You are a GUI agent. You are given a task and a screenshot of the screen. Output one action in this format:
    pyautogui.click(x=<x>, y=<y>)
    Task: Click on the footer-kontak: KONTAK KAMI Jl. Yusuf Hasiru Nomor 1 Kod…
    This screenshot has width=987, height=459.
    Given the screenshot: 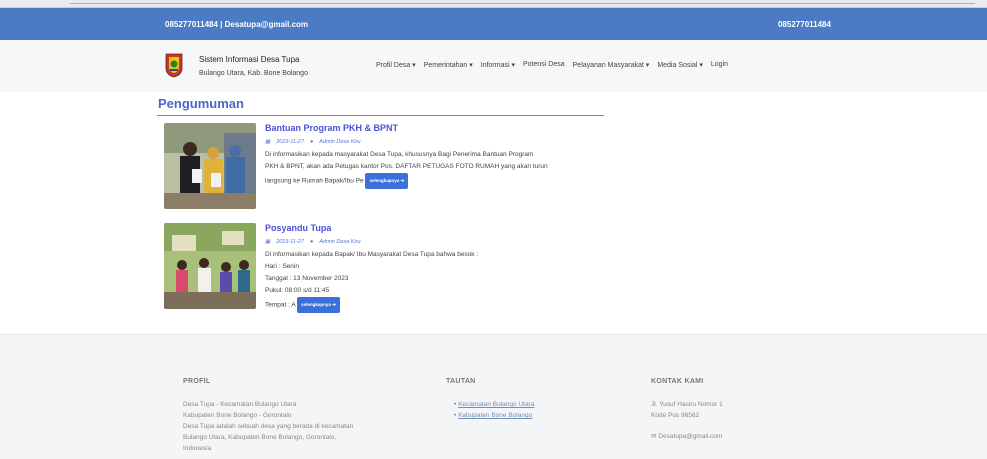 What is the action you would take?
    pyautogui.click(x=736, y=409)
    